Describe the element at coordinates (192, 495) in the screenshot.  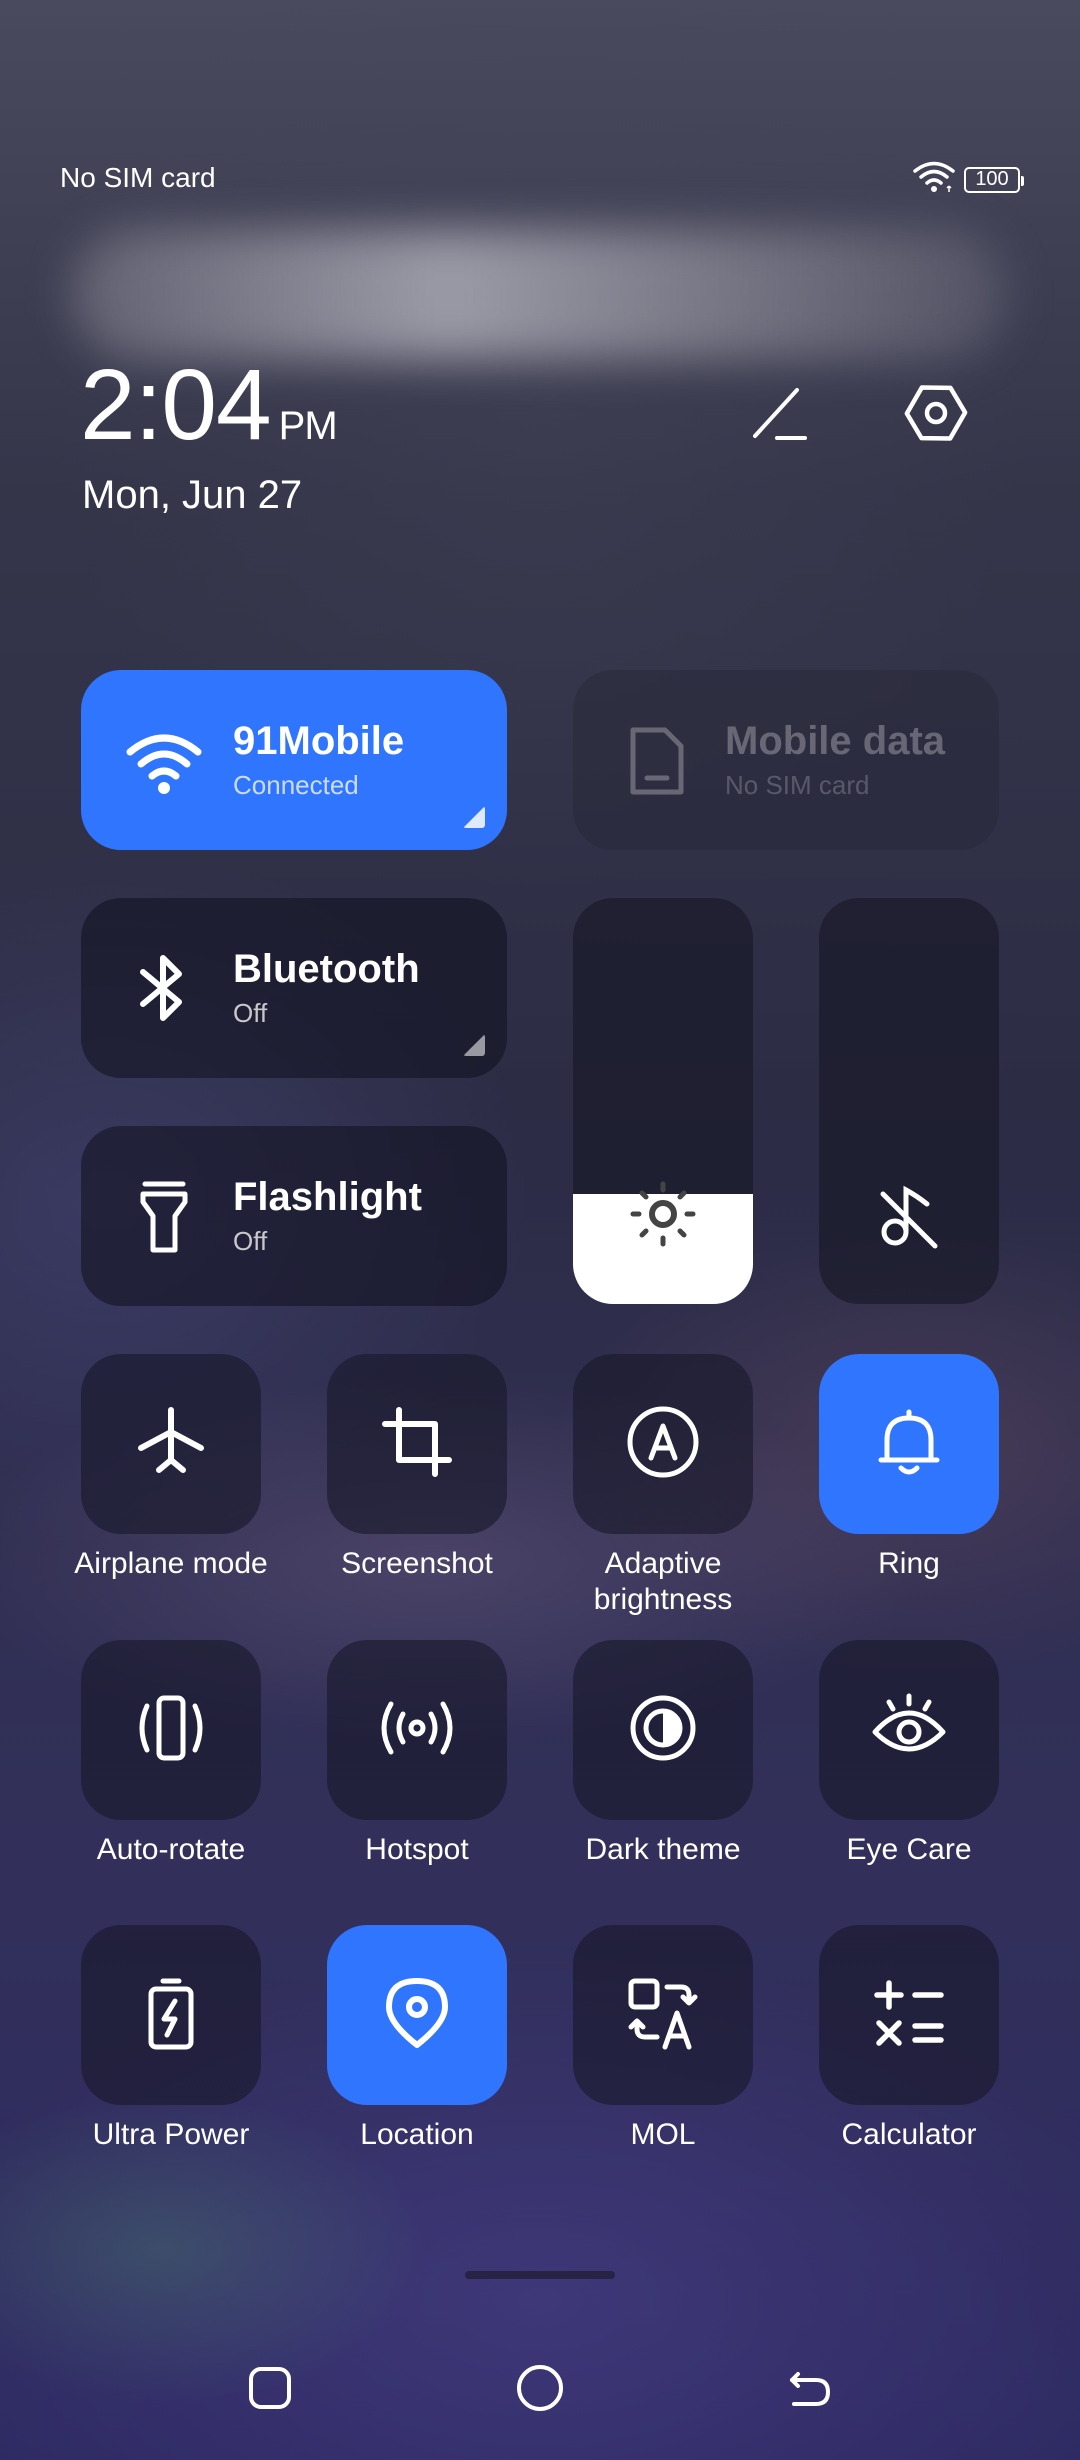
I see `date: Mon, Jun 27` at that location.